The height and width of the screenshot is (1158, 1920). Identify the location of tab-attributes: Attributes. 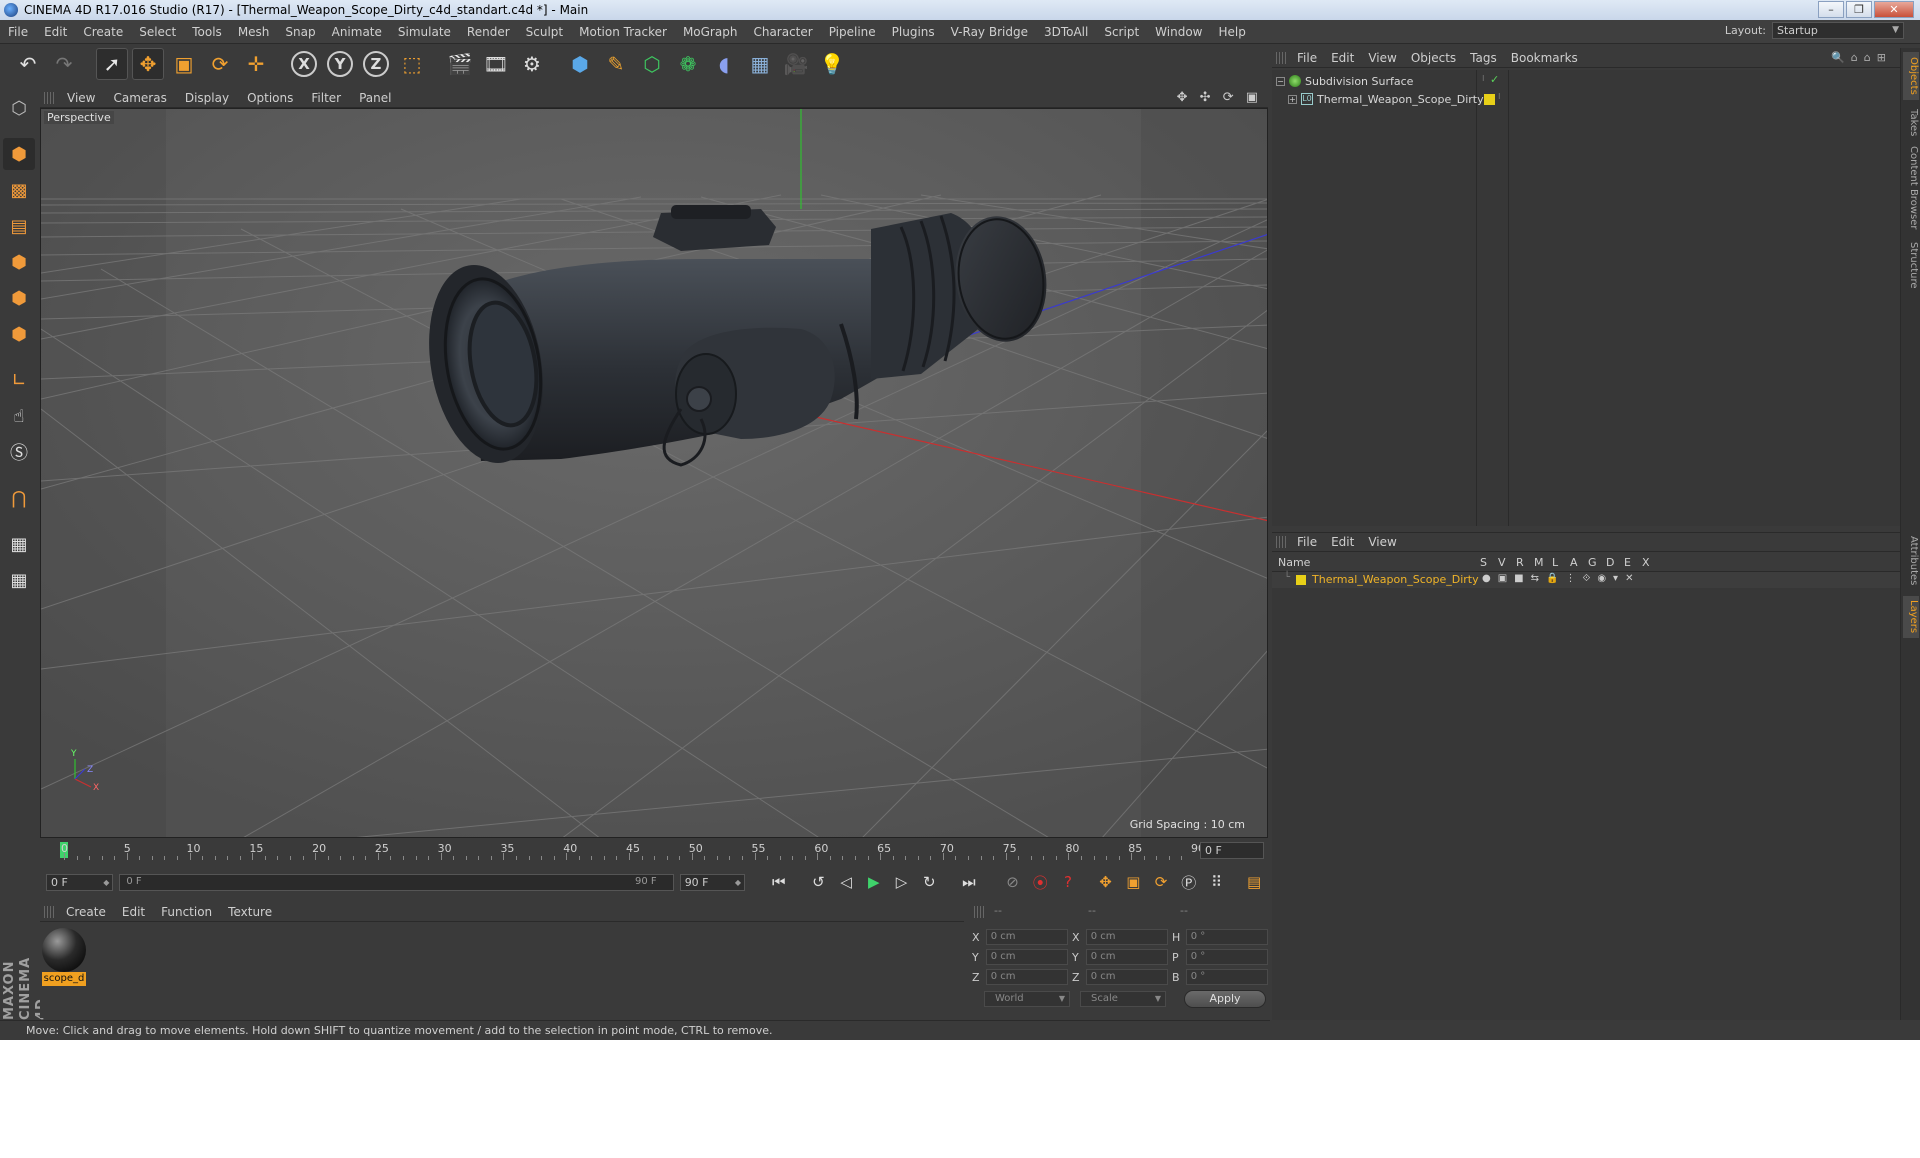
(1911, 561).